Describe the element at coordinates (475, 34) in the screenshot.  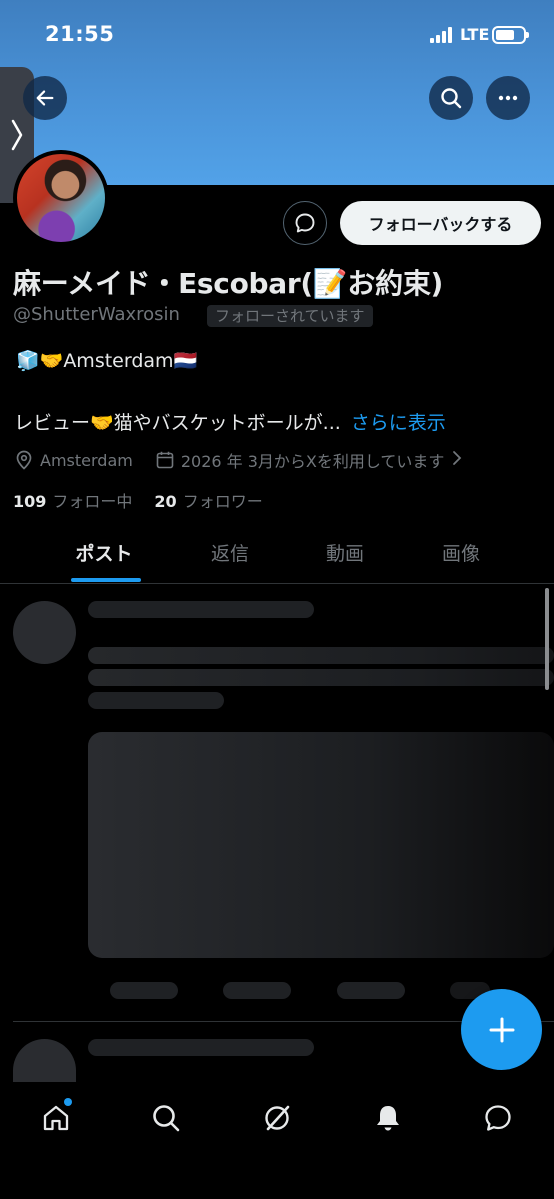
I see `network-label: LTE` at that location.